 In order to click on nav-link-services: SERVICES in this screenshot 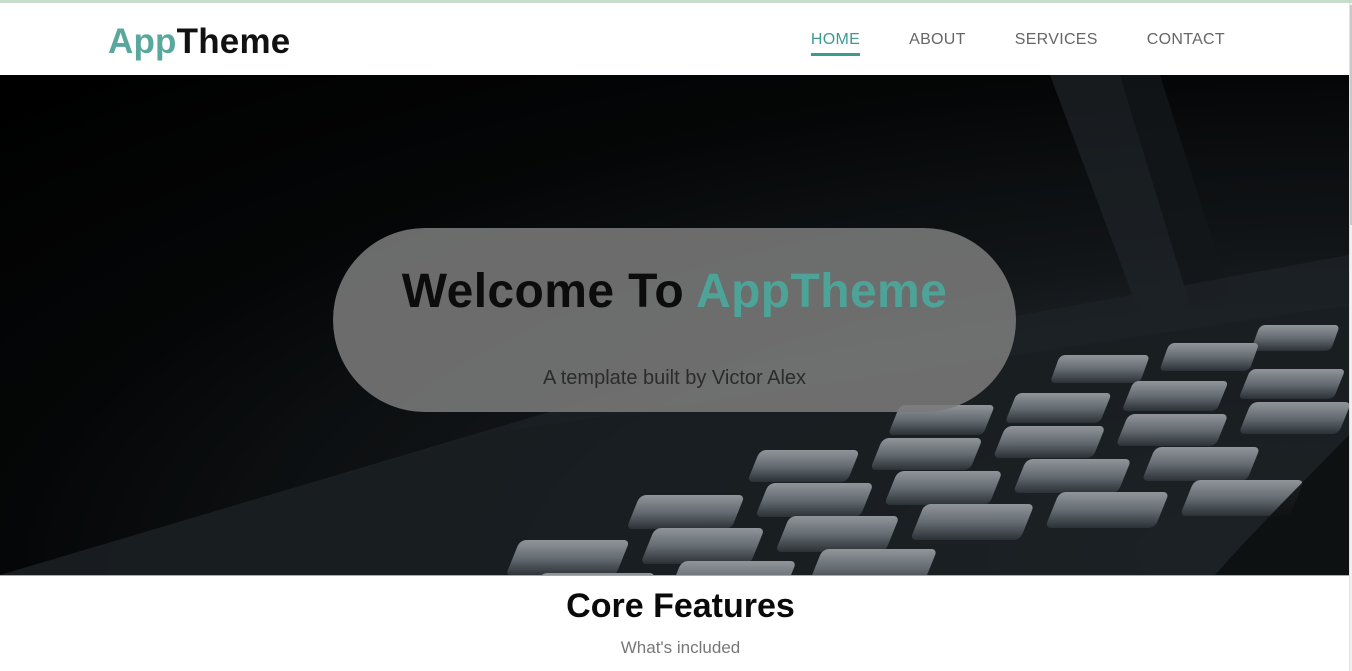, I will do `click(1056, 43)`.